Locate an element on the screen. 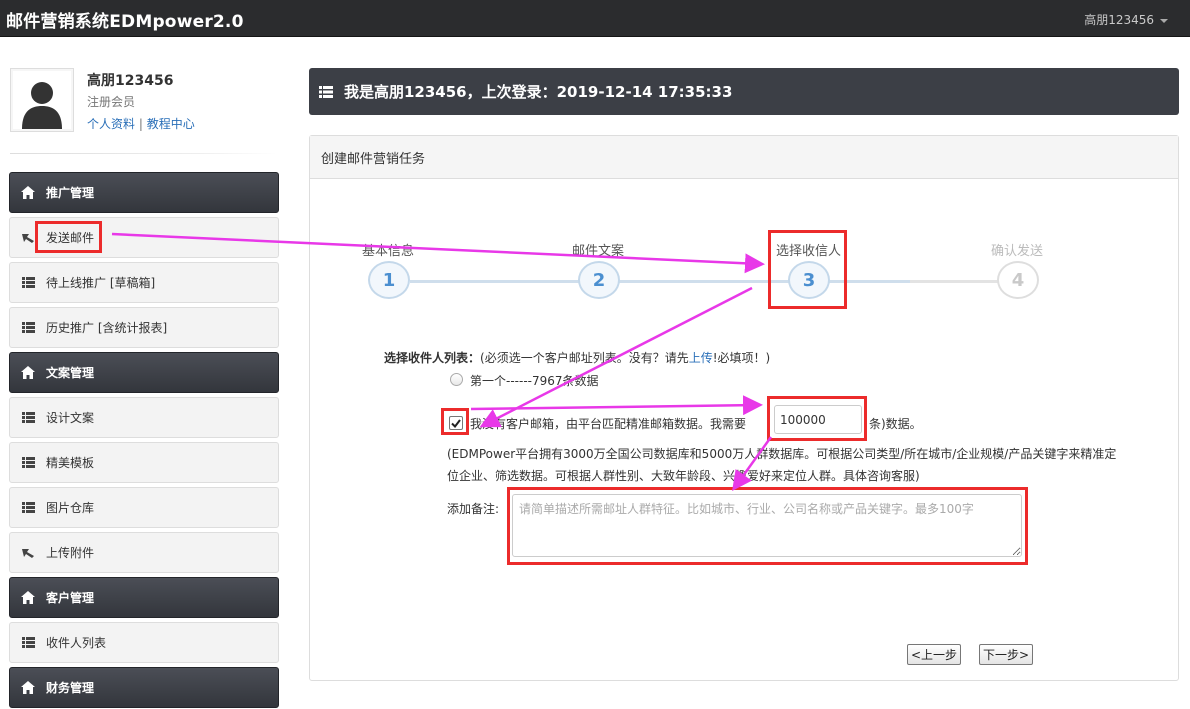 The image size is (1190, 709). sidebar-item-image-store: 图片仓库 is located at coordinates (144, 507).